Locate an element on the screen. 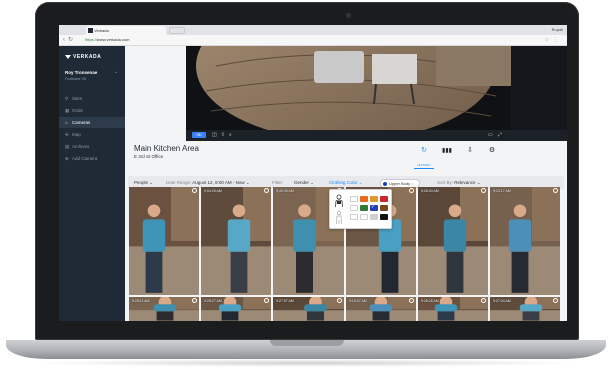  share-icon: ⇪ is located at coordinates (225, 135).